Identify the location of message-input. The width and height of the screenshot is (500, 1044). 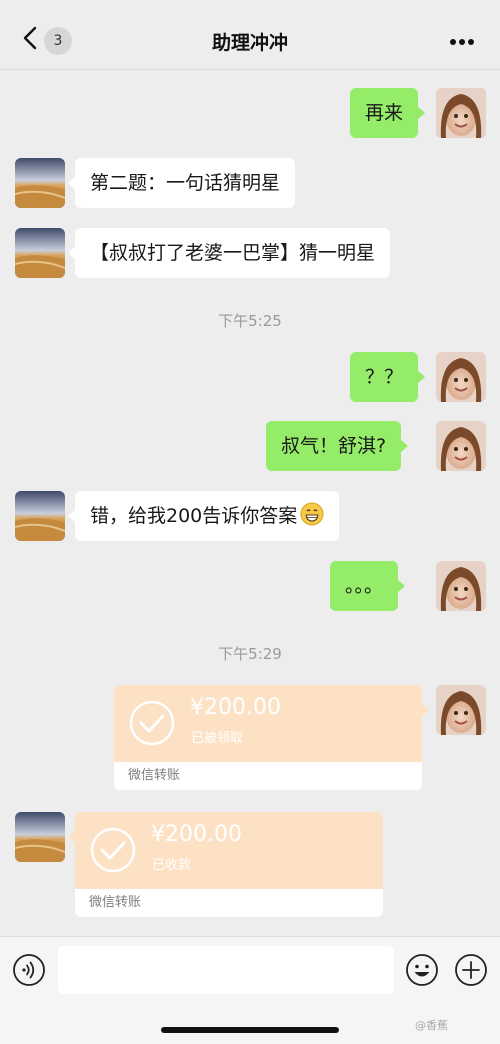
(226, 970).